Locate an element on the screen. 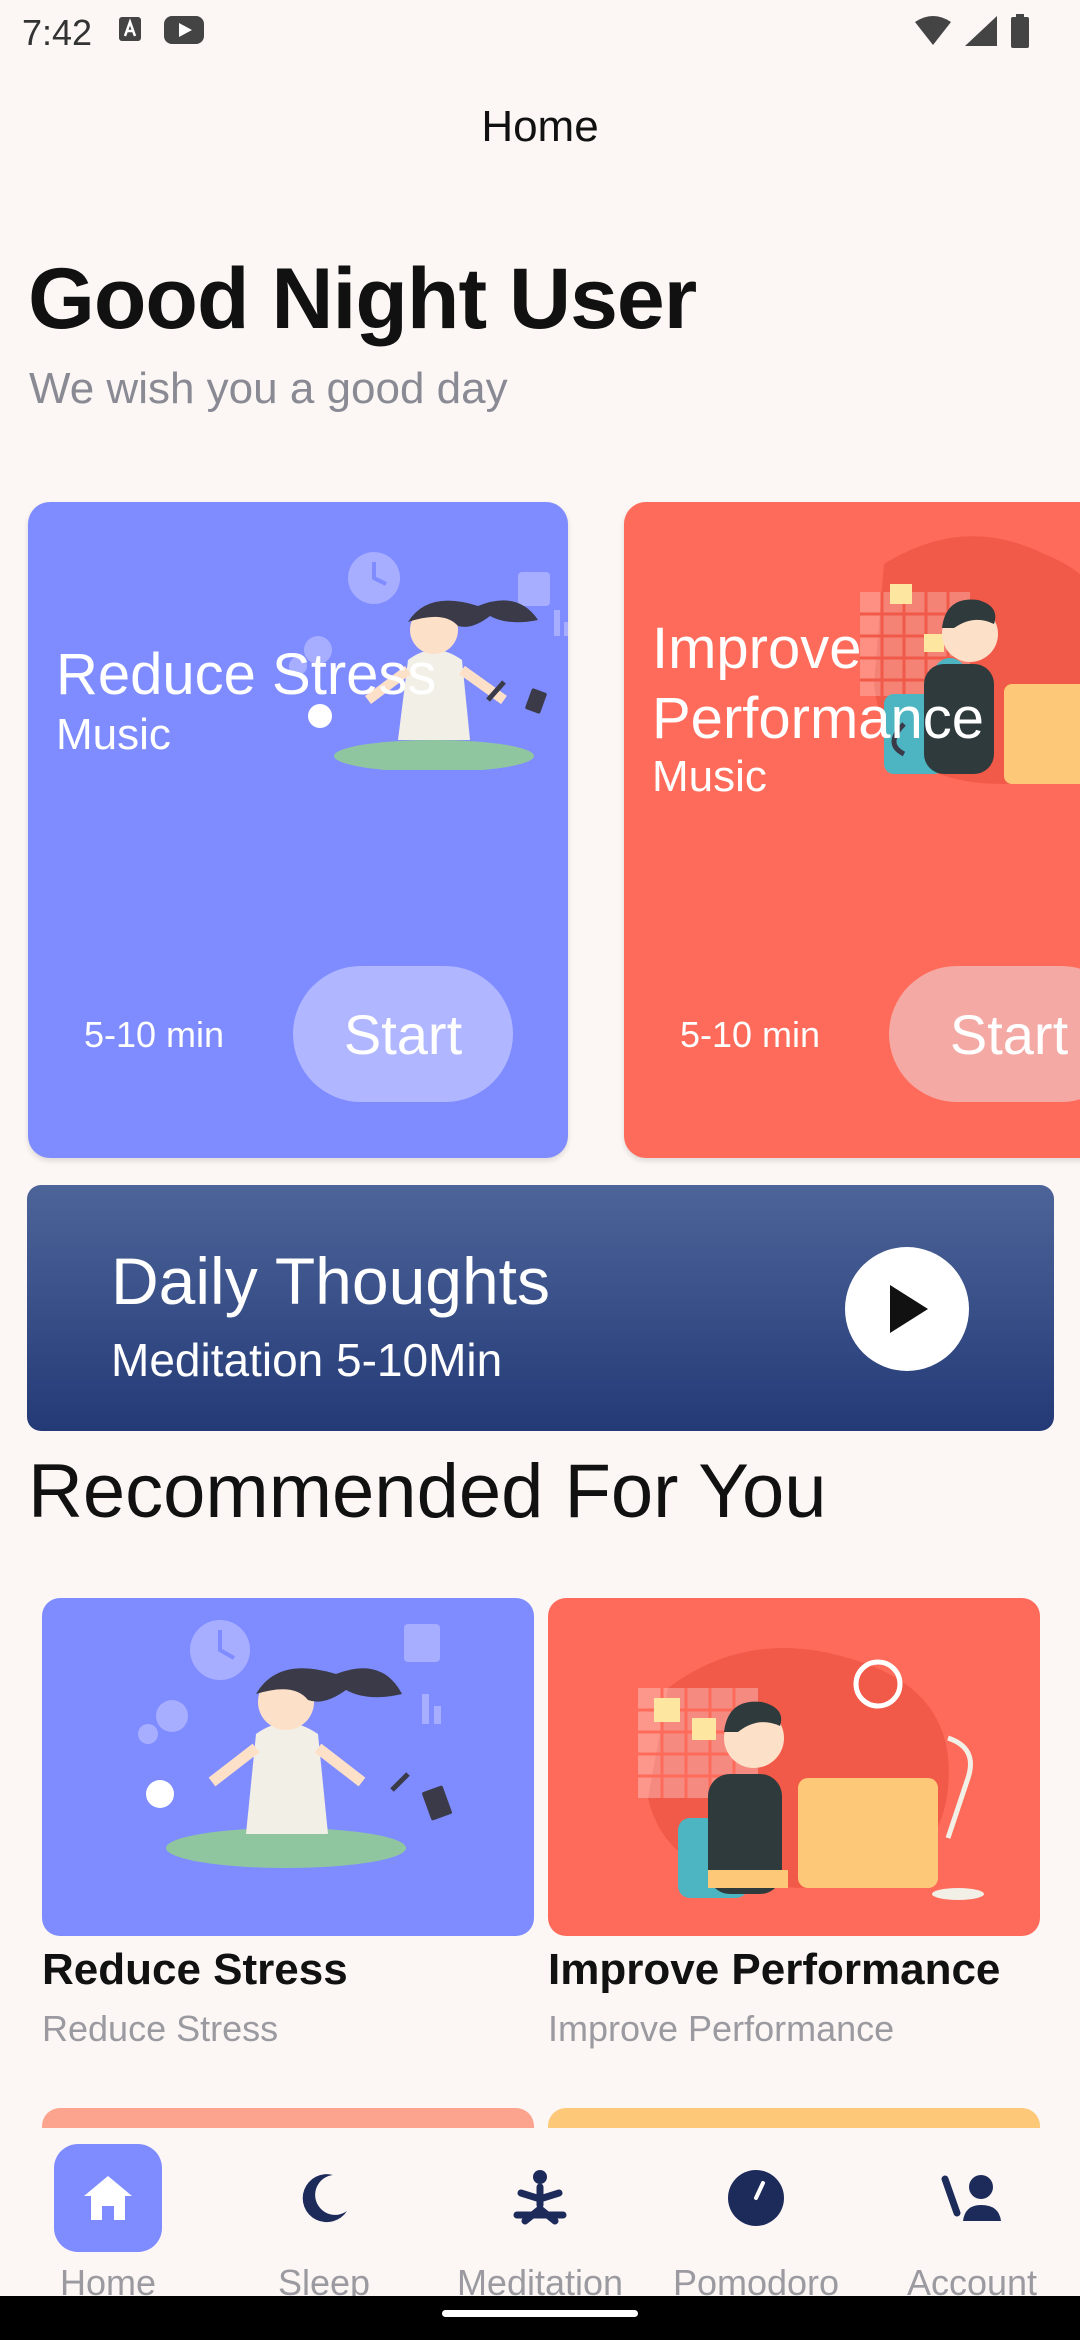 Image resolution: width=1080 pixels, height=2340 pixels. timer-icon is located at coordinates (756, 2198).